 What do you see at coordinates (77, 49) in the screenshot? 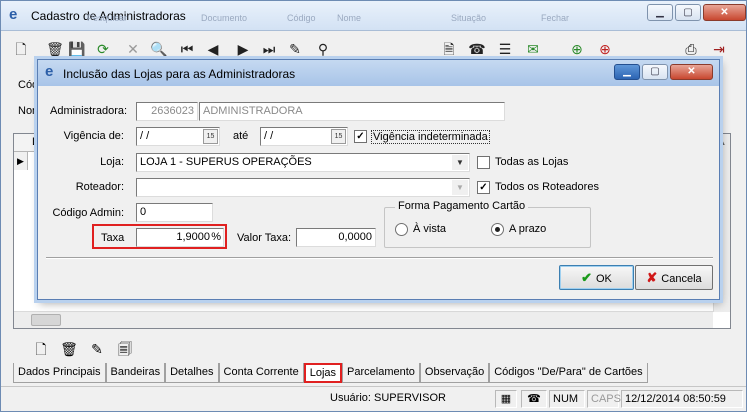
I see `save-icon: 💾` at bounding box center [77, 49].